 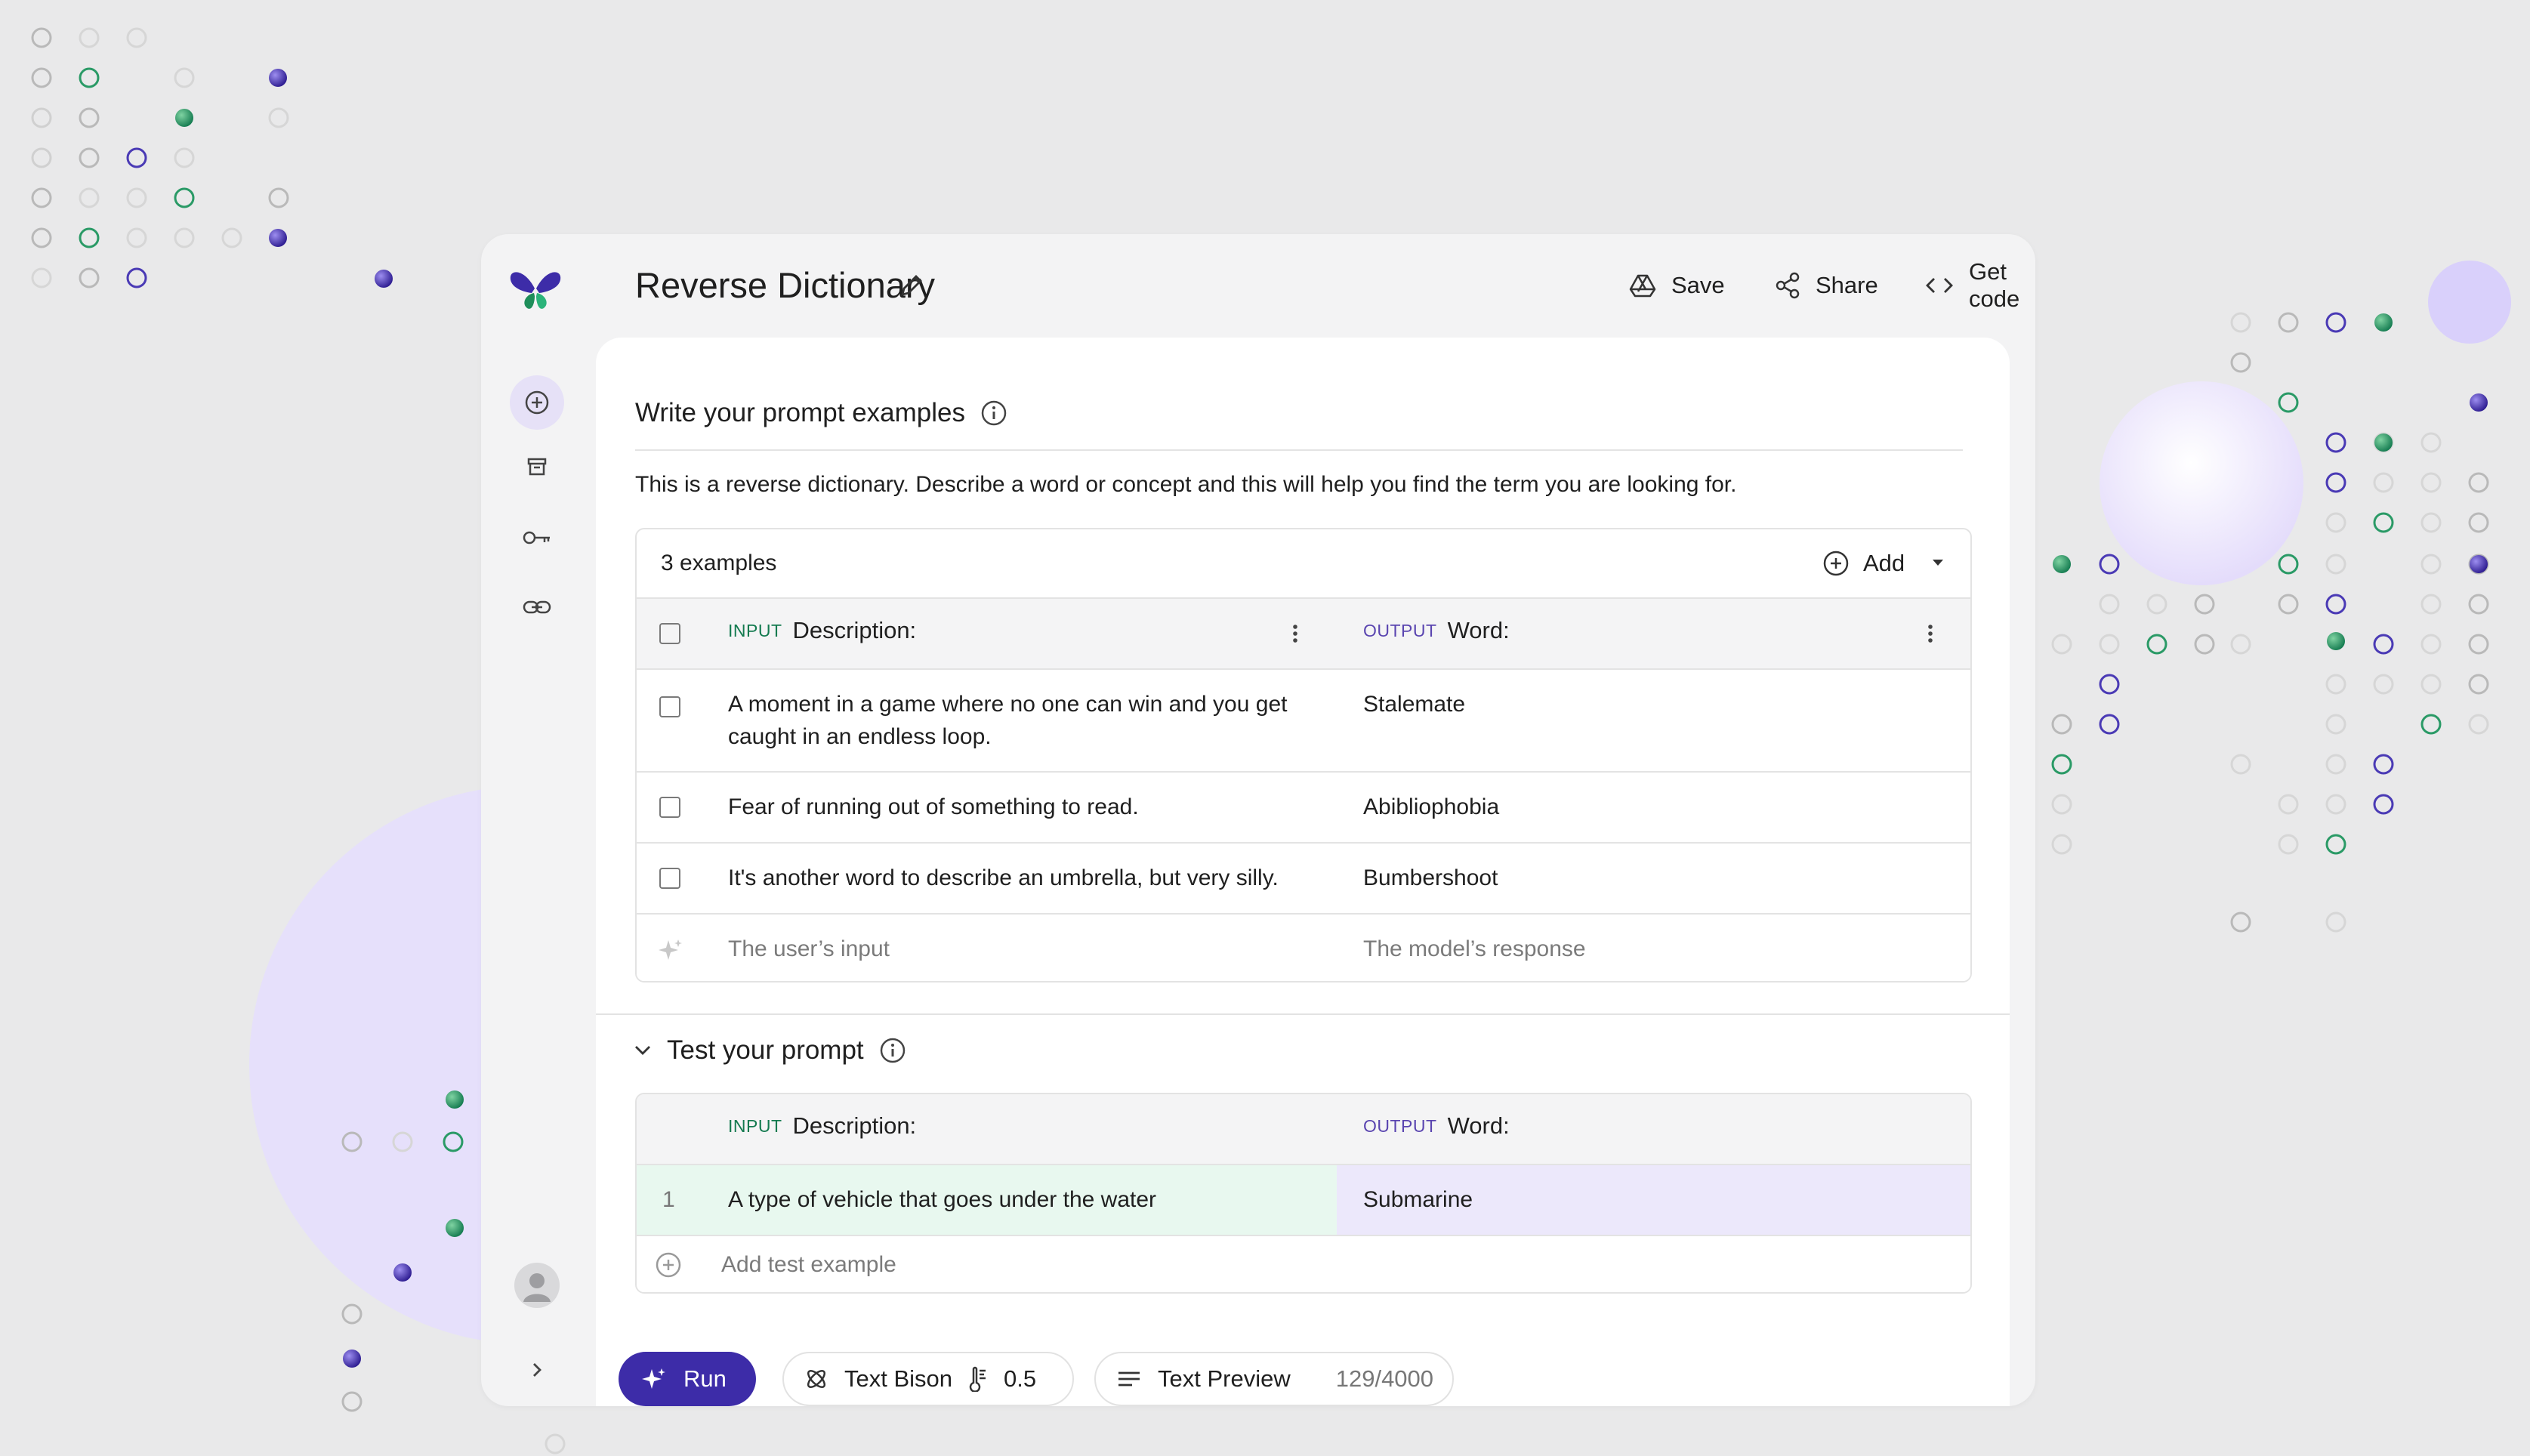 I want to click on api-key-button, so click(x=537, y=538).